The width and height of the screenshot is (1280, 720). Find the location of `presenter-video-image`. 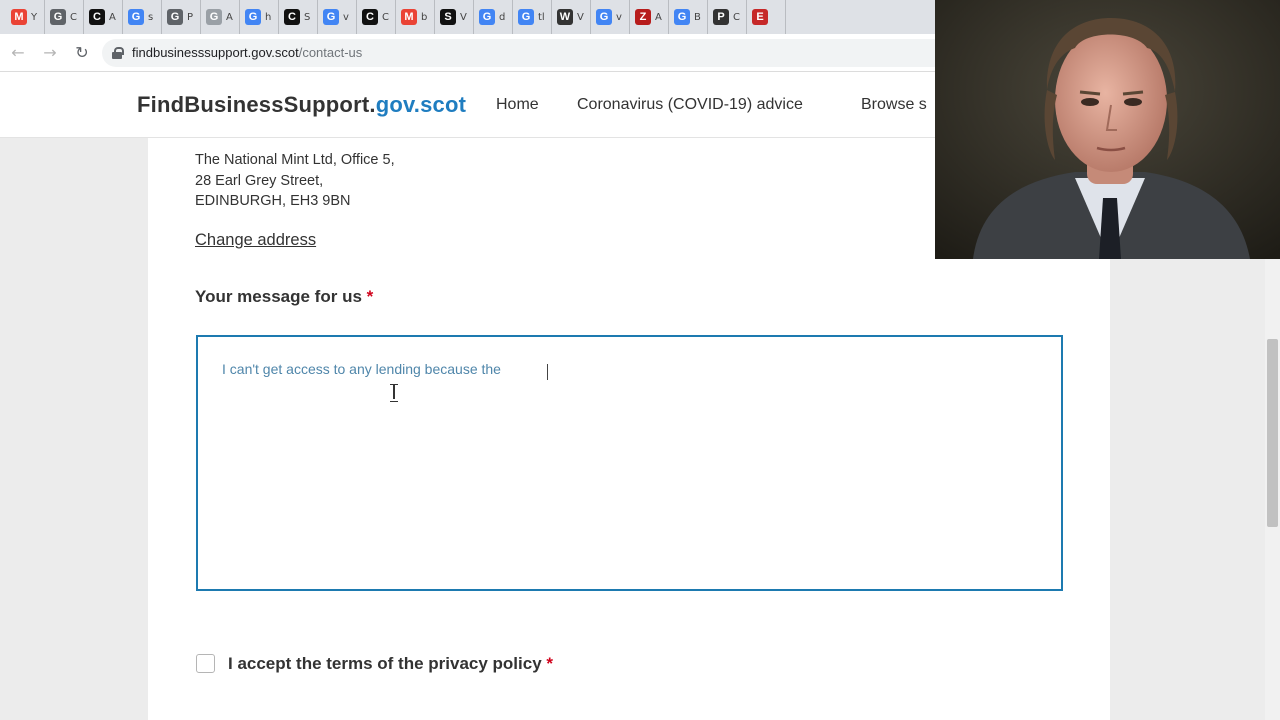

presenter-video-image is located at coordinates (1107, 129).